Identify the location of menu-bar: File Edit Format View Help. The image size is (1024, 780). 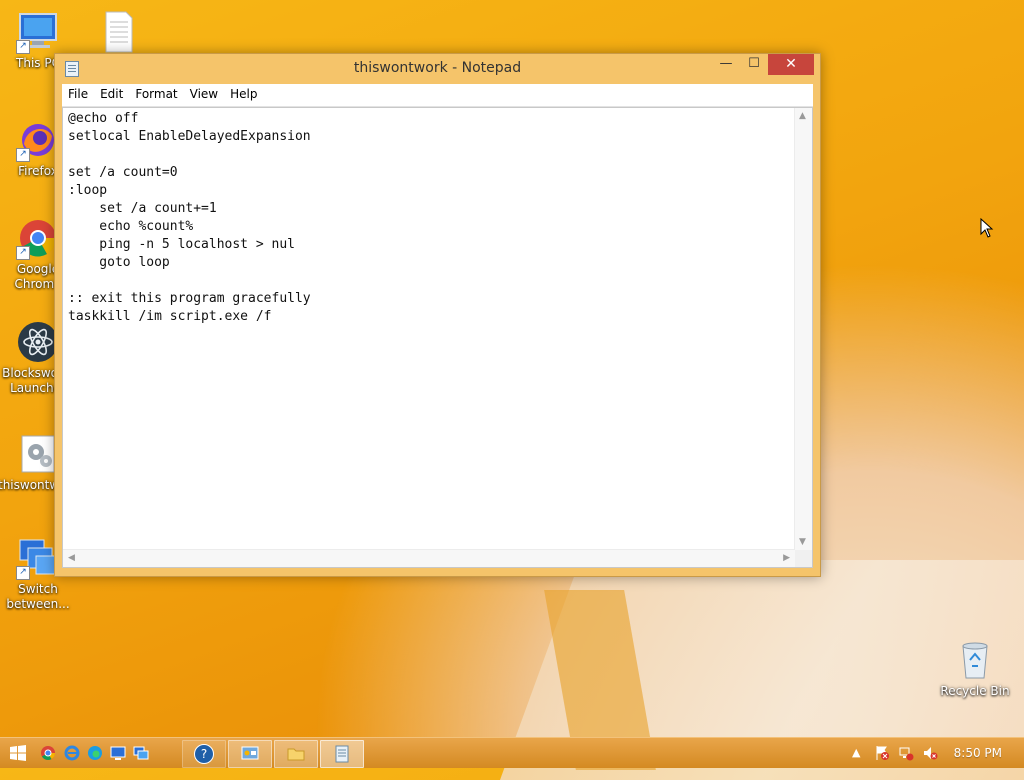
(437, 95).